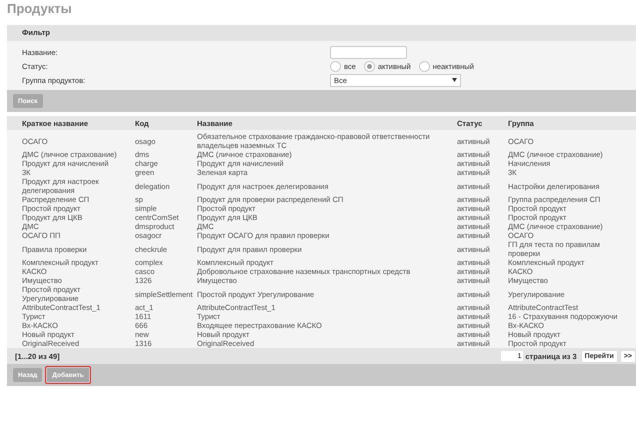  I want to click on name-input, so click(368, 52).